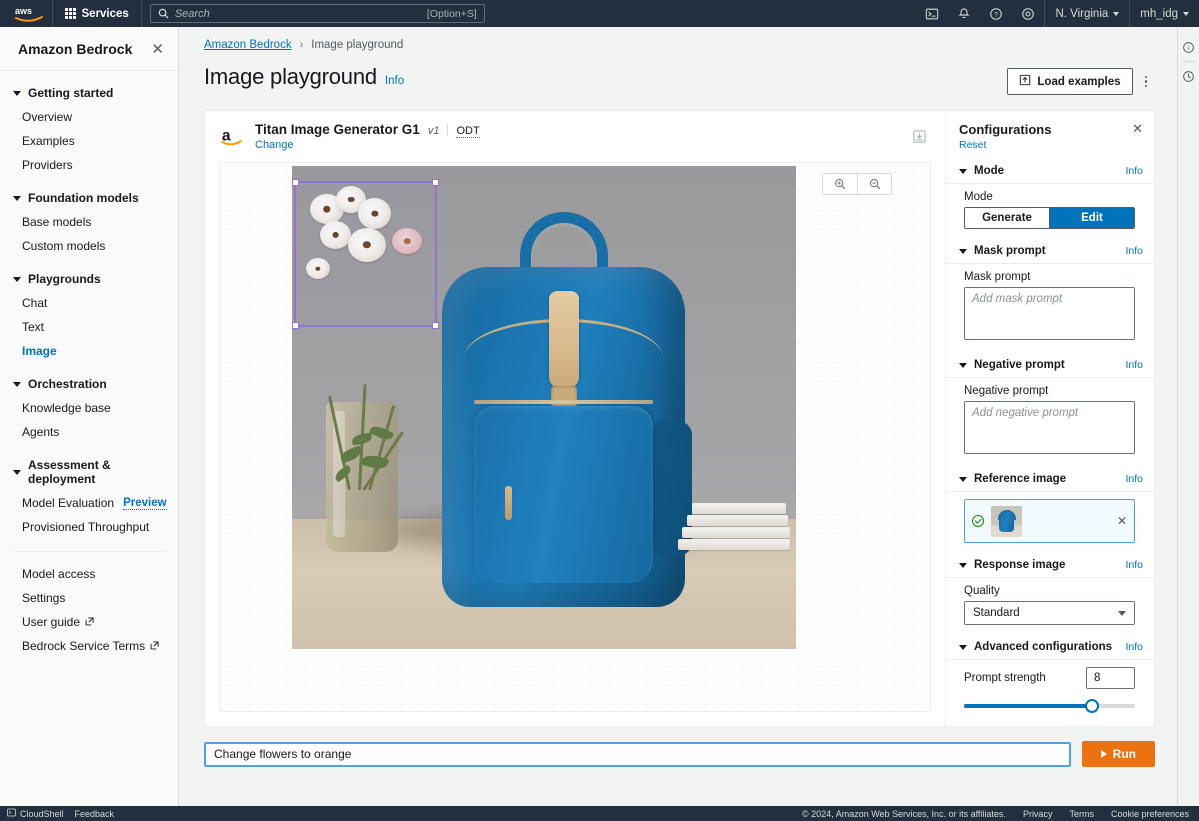 The image size is (1199, 821). What do you see at coordinates (95, 814) in the screenshot?
I see `feedback-link: Feedback` at bounding box center [95, 814].